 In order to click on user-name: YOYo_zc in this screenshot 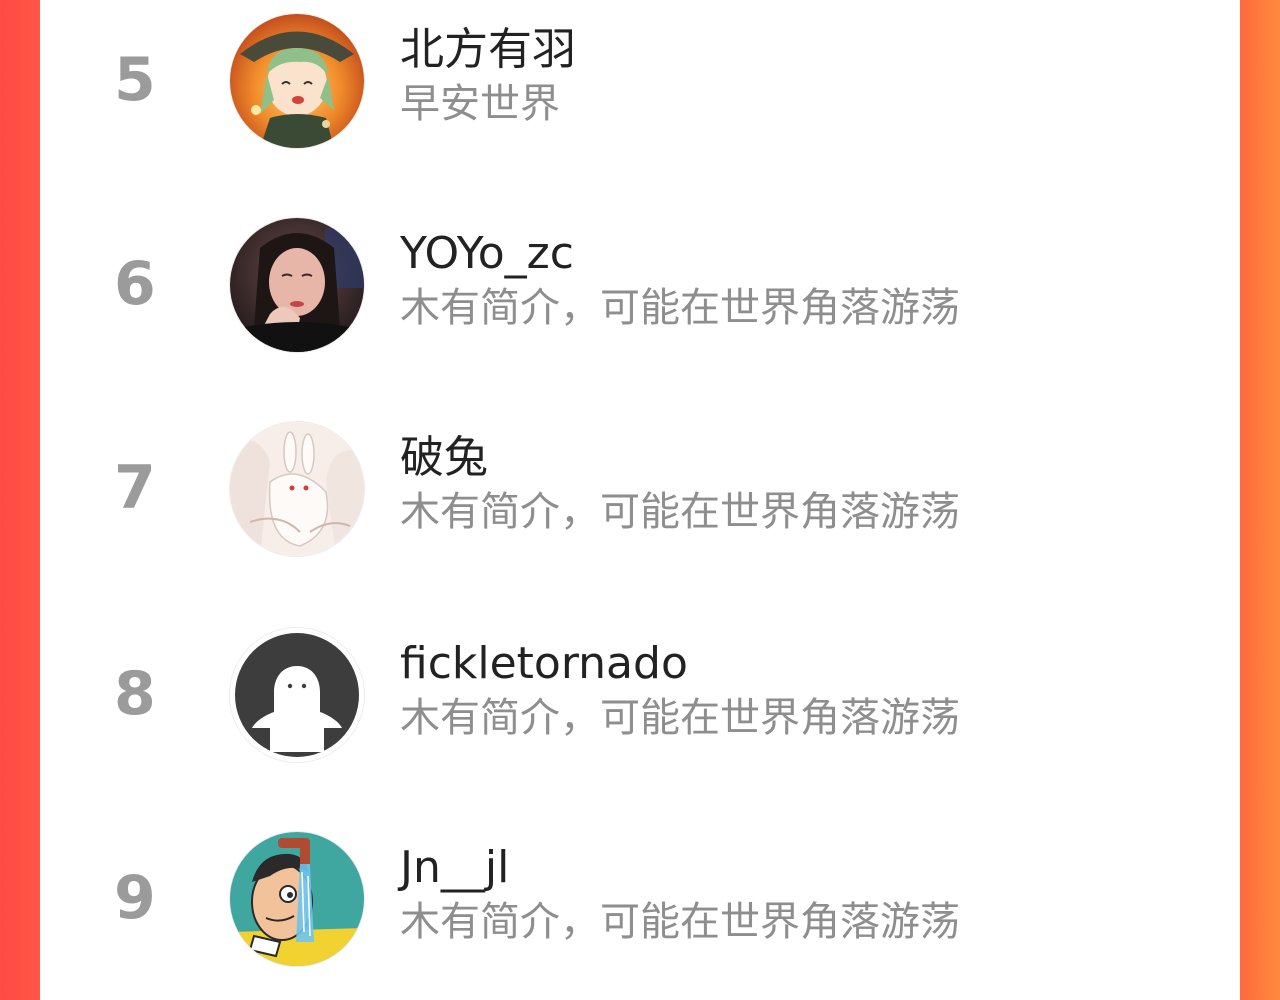, I will do `click(487, 254)`.